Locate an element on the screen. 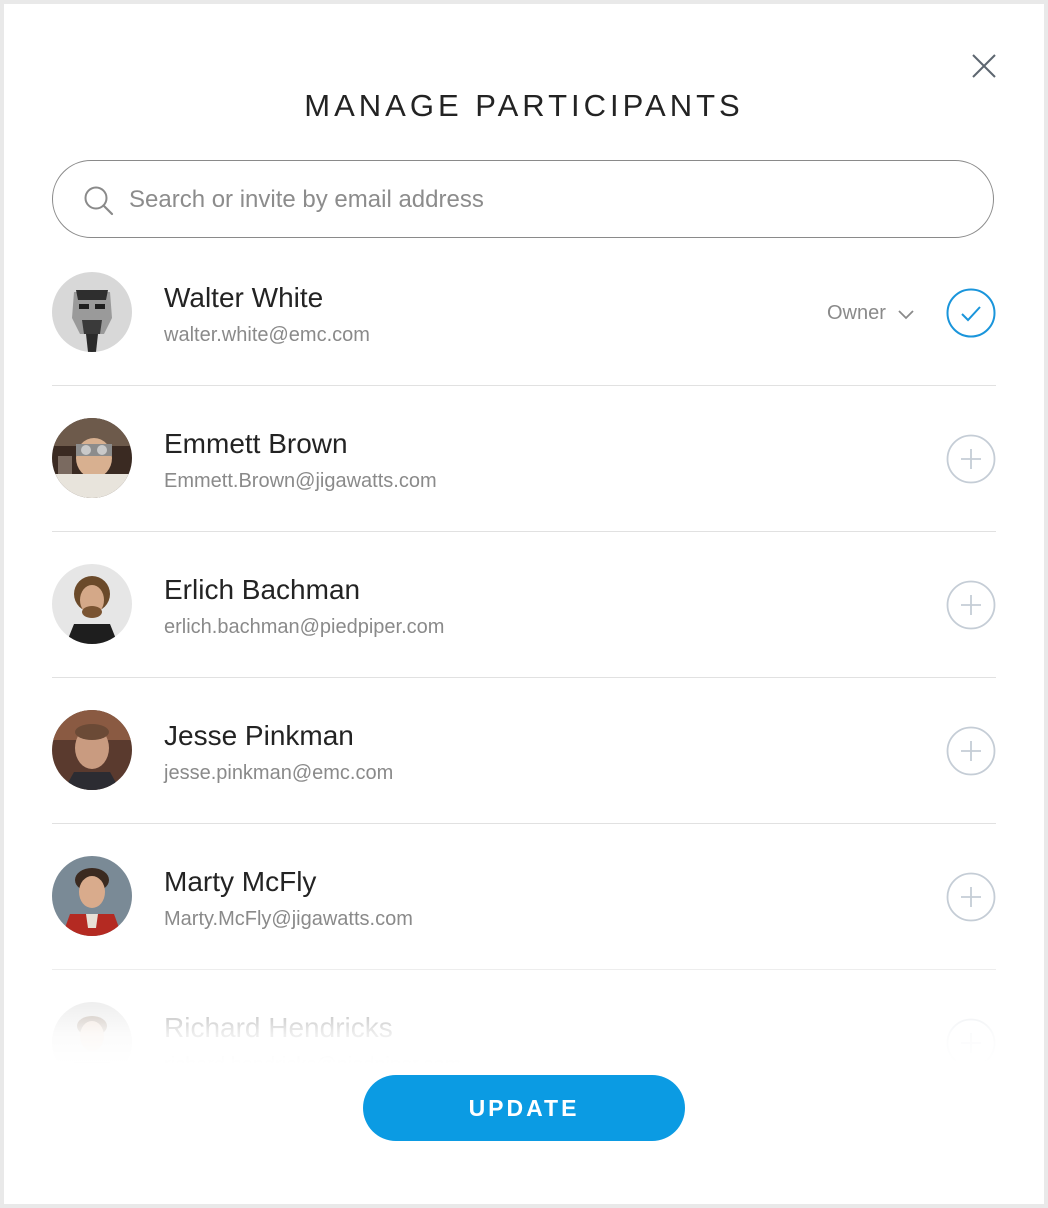  participant-name: Jesse Pinkman is located at coordinates (259, 735).